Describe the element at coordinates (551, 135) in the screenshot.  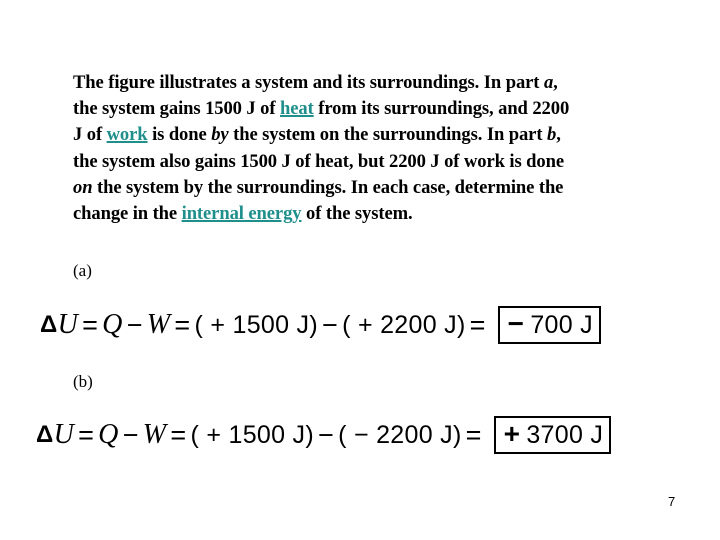
I see `italic-text: b` at that location.